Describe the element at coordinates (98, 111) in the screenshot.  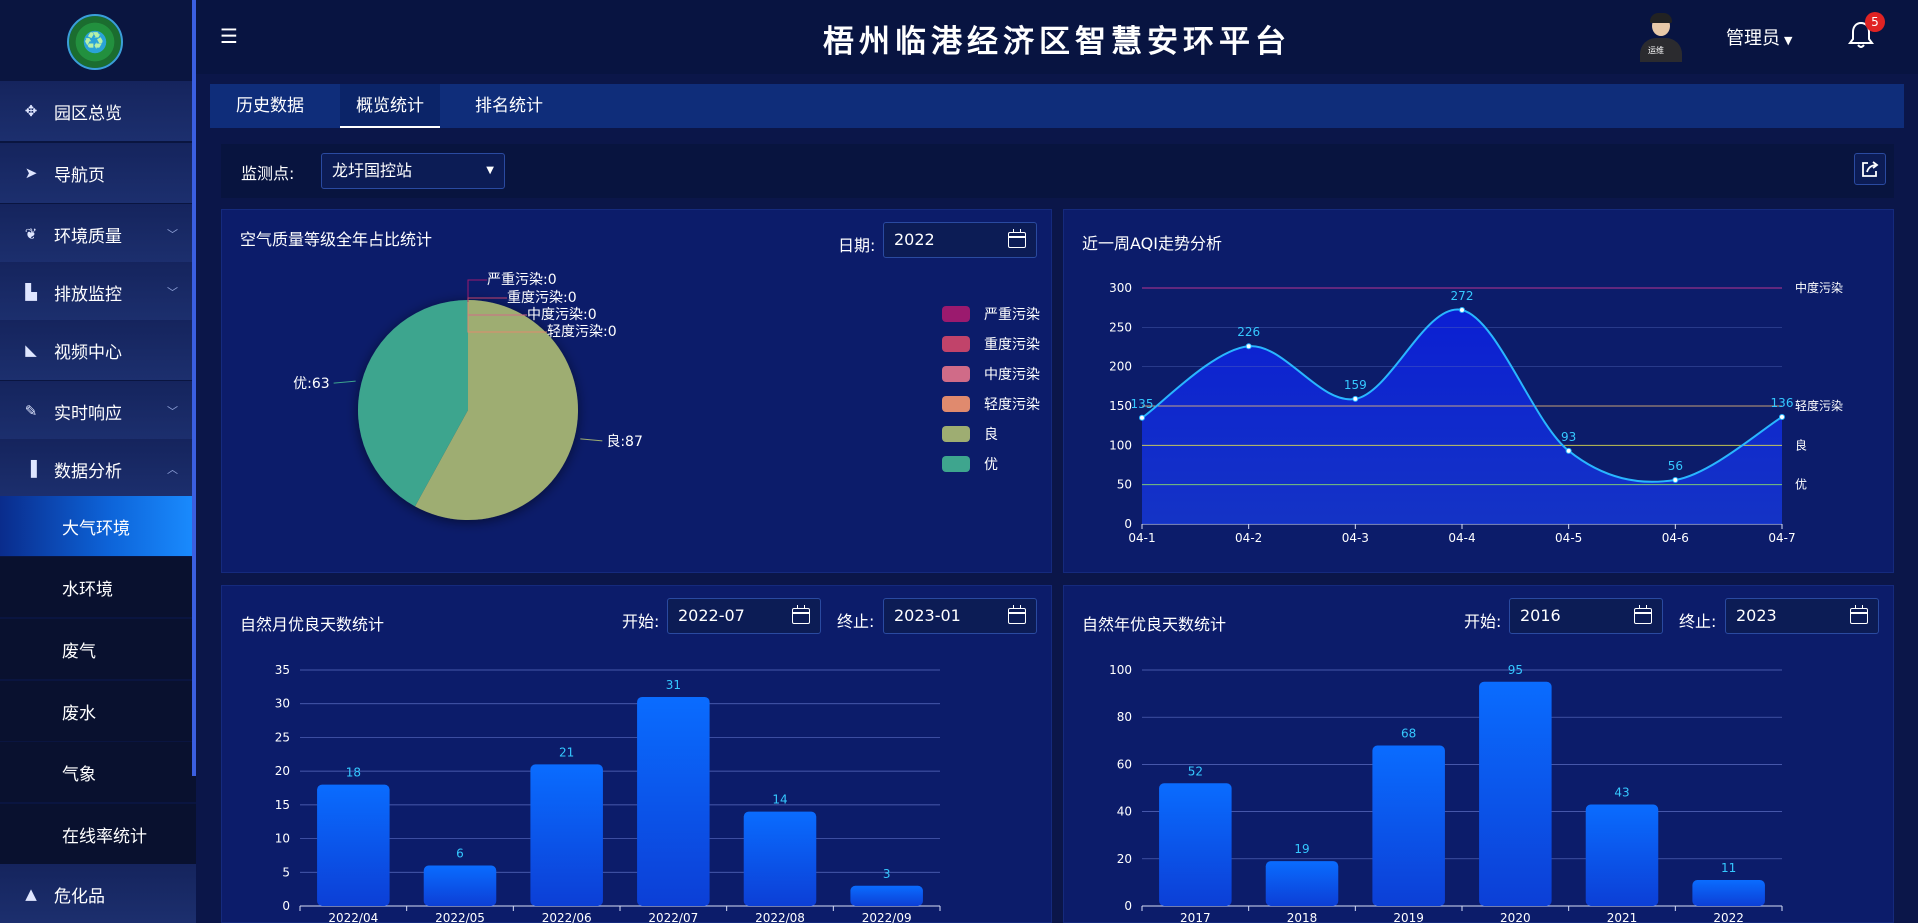
I see `sidebar-item-park-overview: ✥ 园区总览` at that location.